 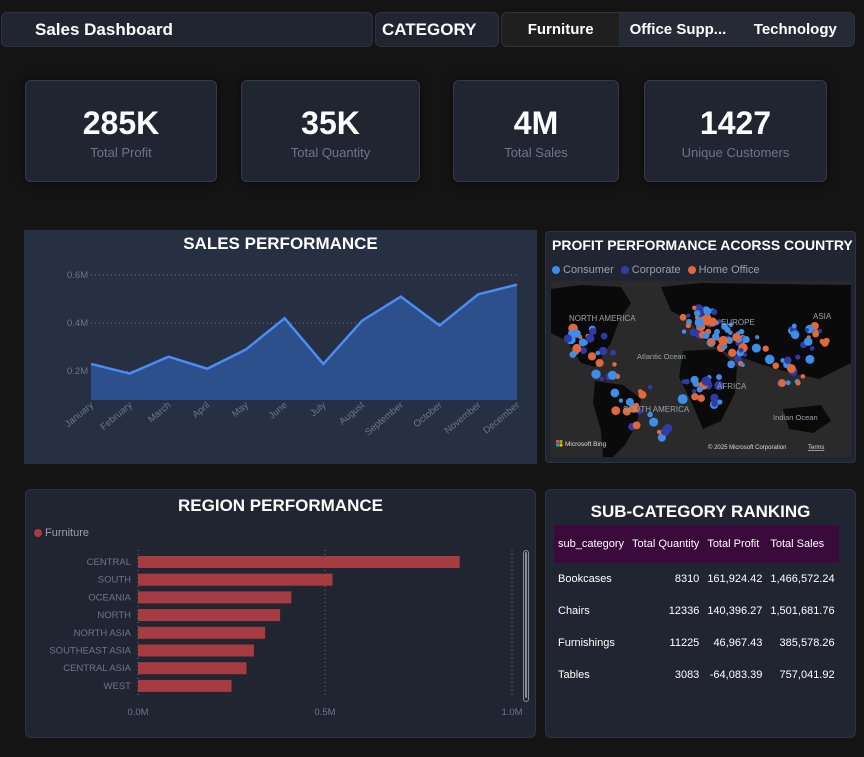 What do you see at coordinates (588, 270) in the screenshot?
I see `legend-consumer: Consumer` at bounding box center [588, 270].